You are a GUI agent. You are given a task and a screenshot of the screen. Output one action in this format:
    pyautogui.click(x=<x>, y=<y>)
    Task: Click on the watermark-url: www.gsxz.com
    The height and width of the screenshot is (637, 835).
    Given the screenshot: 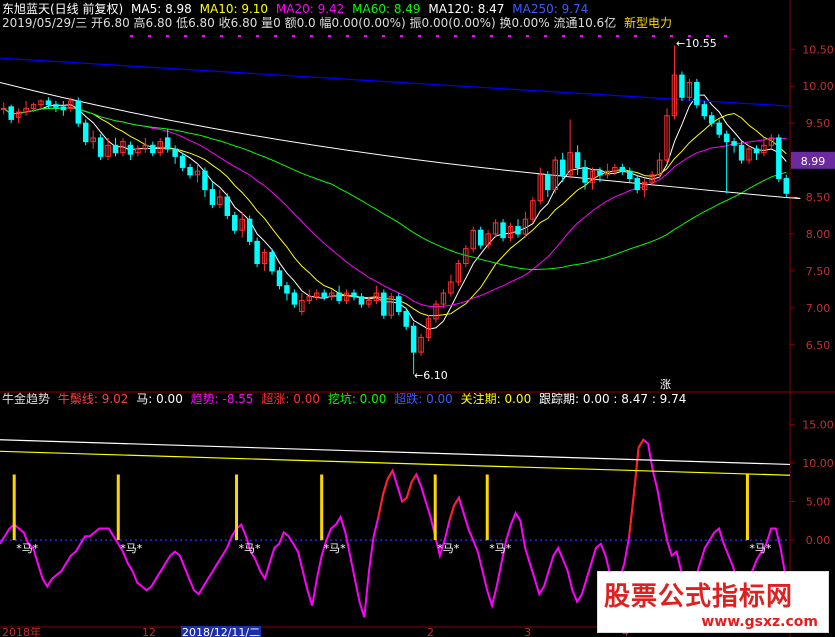 What is the action you would take?
    pyautogui.click(x=759, y=622)
    